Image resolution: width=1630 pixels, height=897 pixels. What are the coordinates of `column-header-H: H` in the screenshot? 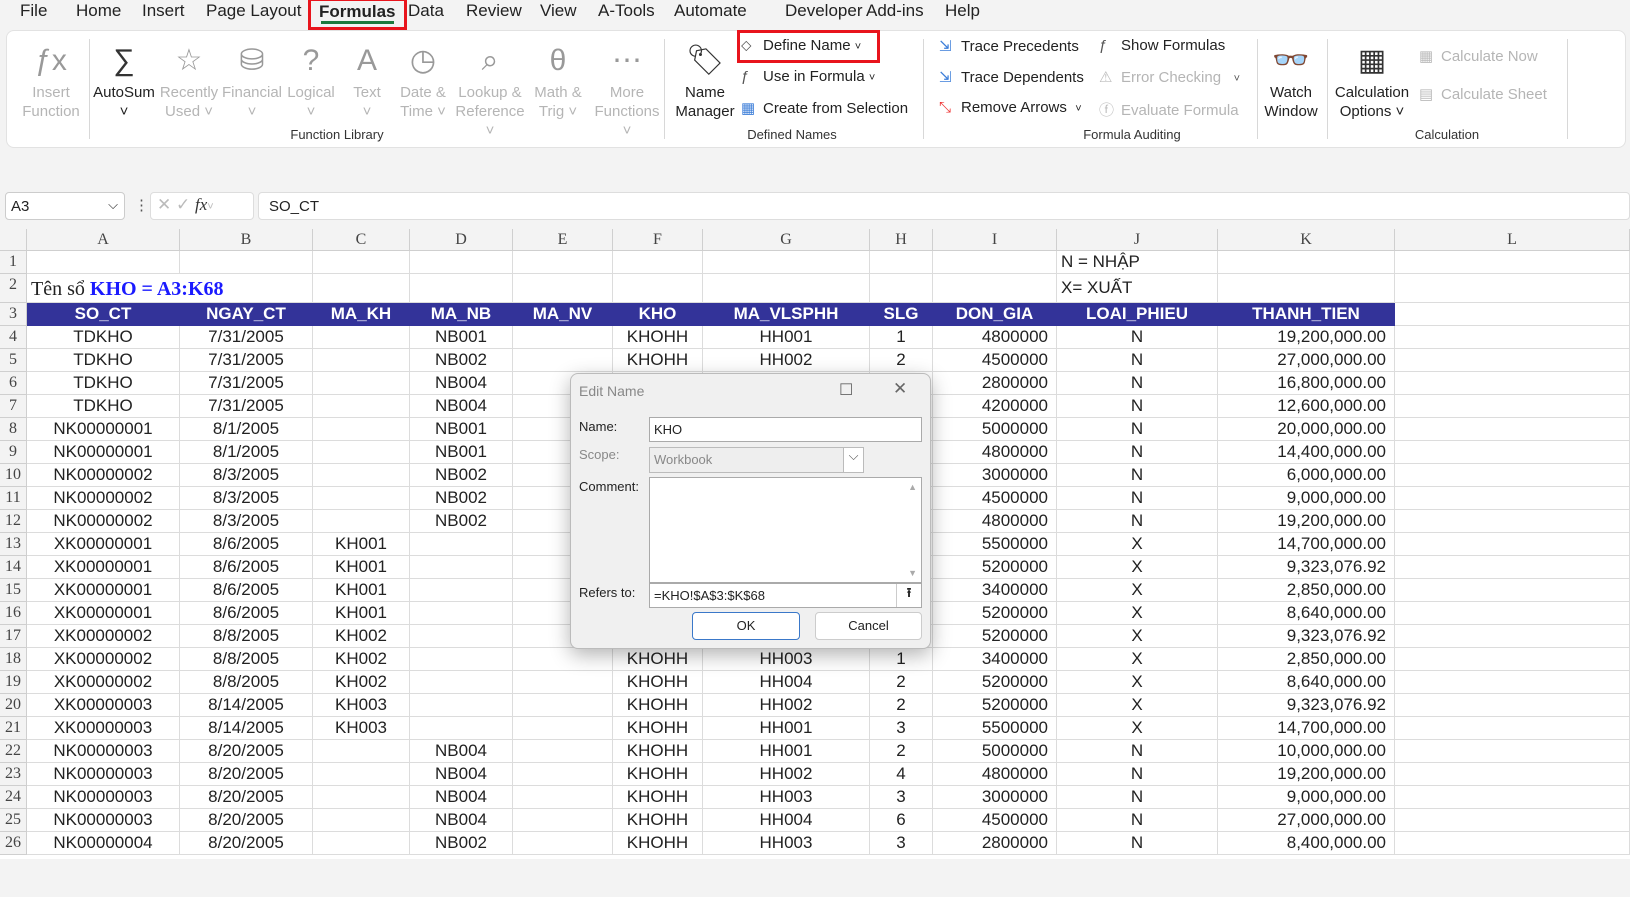 It's located at (901, 240).